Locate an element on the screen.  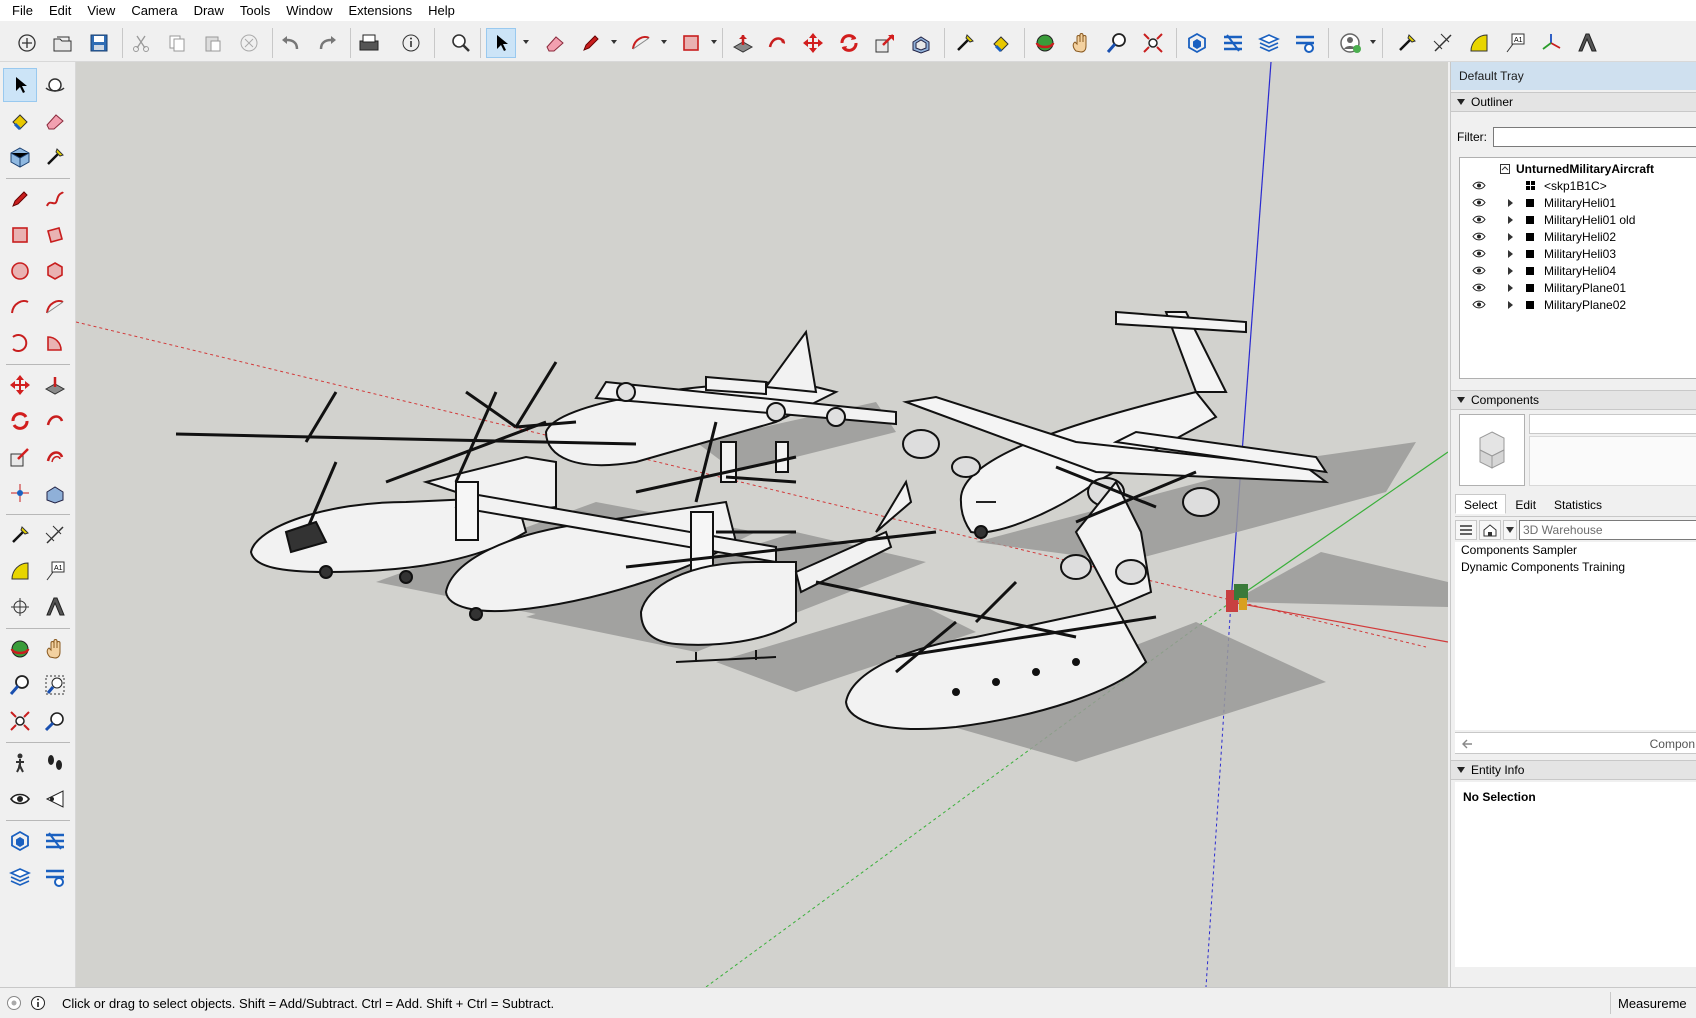
follow-me-icon is located at coordinates (777, 43).